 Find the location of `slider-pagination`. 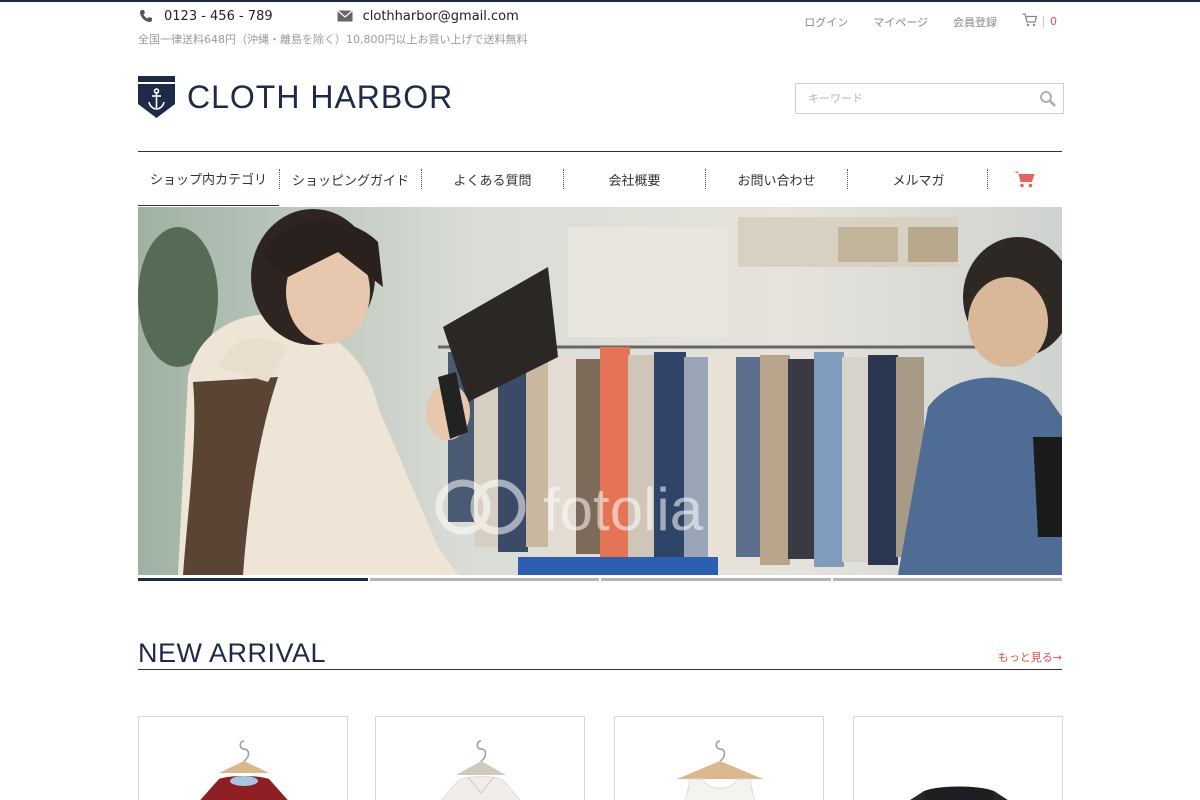

slider-pagination is located at coordinates (600, 580).